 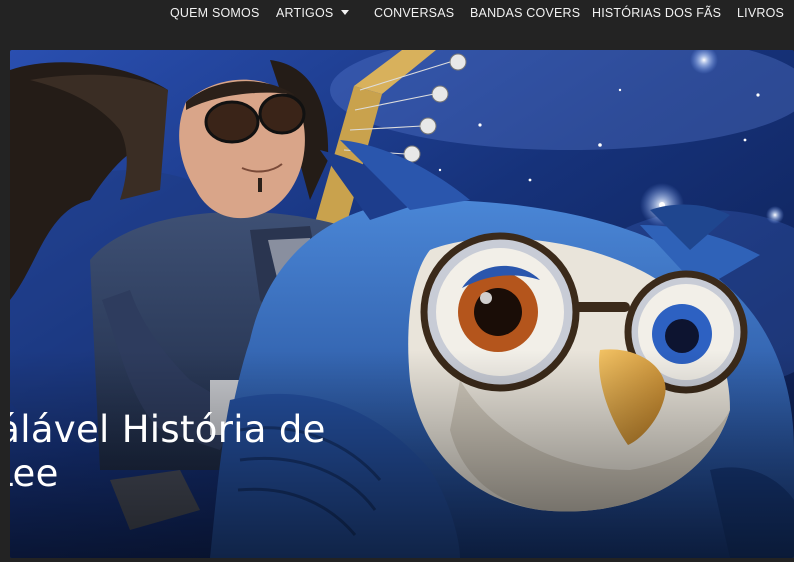 What do you see at coordinates (345, 13) in the screenshot?
I see `chevron-down-icon` at bounding box center [345, 13].